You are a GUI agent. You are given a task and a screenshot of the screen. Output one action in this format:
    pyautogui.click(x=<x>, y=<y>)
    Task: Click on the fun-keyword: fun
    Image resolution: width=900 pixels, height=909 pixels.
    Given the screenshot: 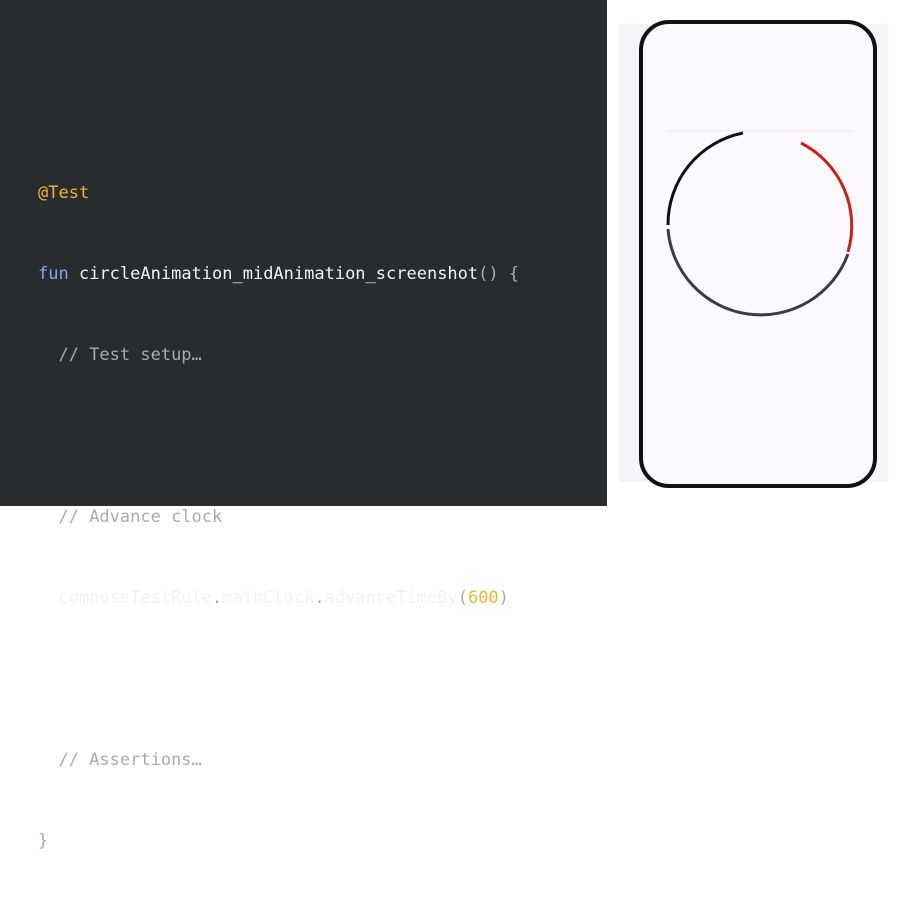 What is the action you would take?
    pyautogui.click(x=53, y=274)
    